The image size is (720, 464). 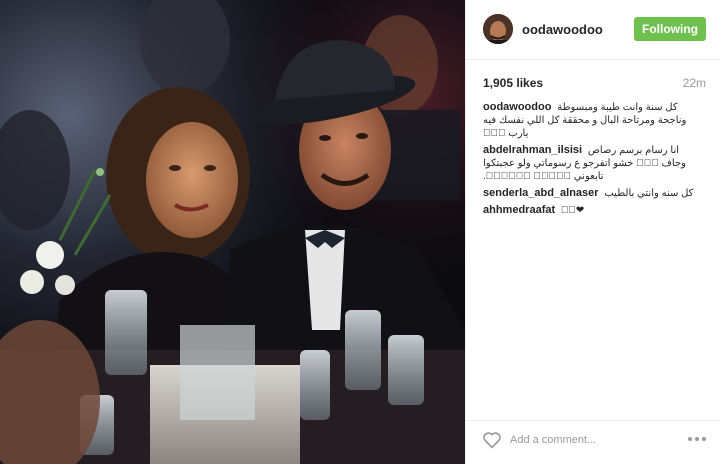 I want to click on more-options-icon, so click(x=697, y=439).